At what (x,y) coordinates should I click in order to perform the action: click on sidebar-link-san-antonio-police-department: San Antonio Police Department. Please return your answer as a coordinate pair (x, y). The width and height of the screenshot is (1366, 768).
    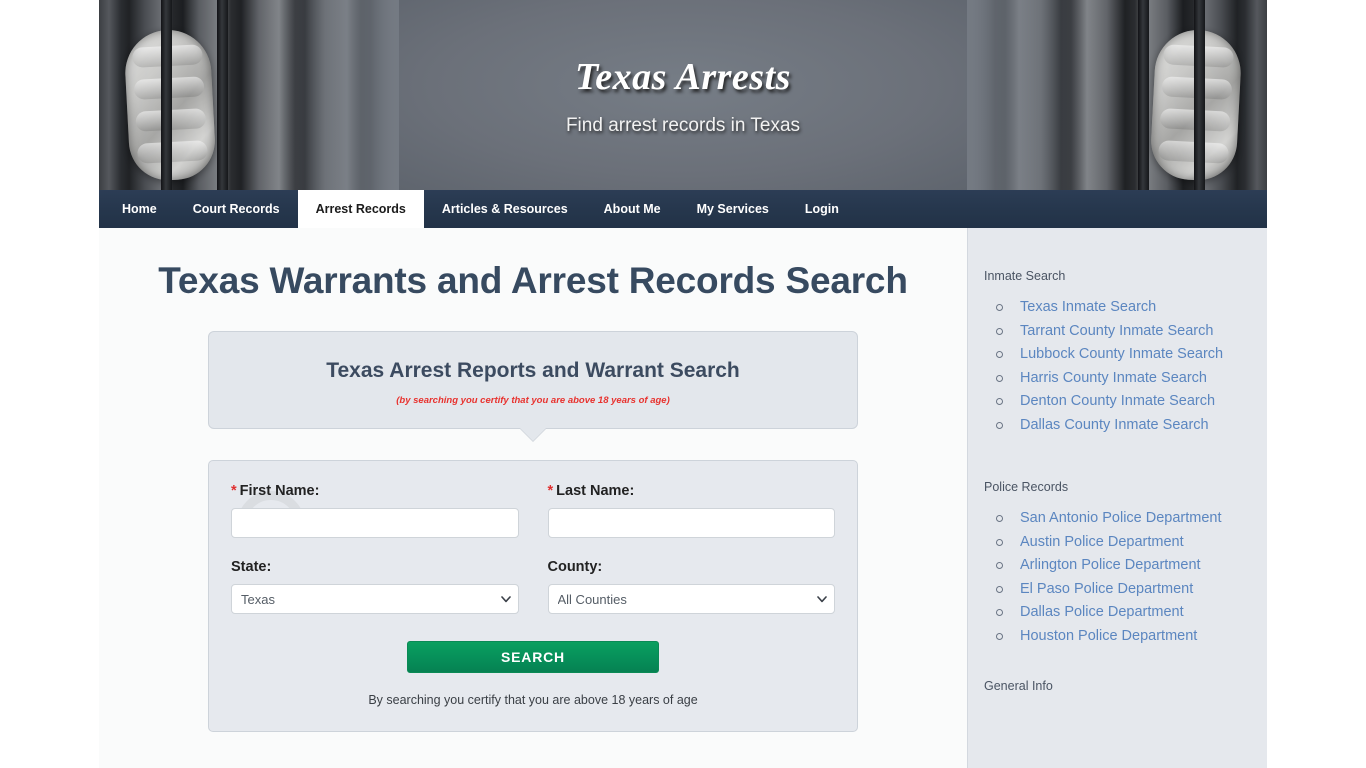
    Looking at the image, I should click on (1122, 518).